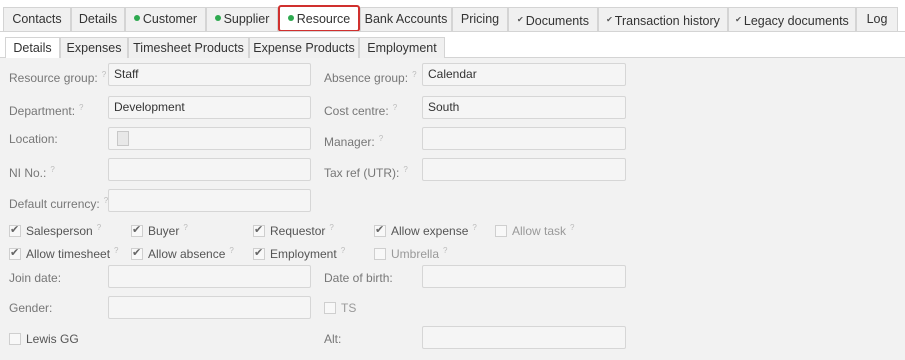 This screenshot has height=360, width=905. What do you see at coordinates (796, 21) in the screenshot?
I see `tab-label: Legacy documents` at bounding box center [796, 21].